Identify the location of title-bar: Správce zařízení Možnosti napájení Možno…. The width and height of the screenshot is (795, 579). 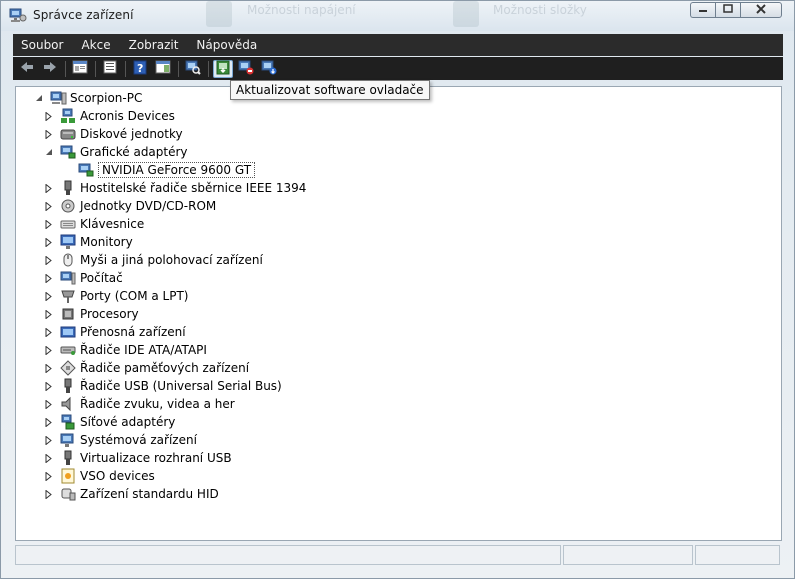
(397, 16).